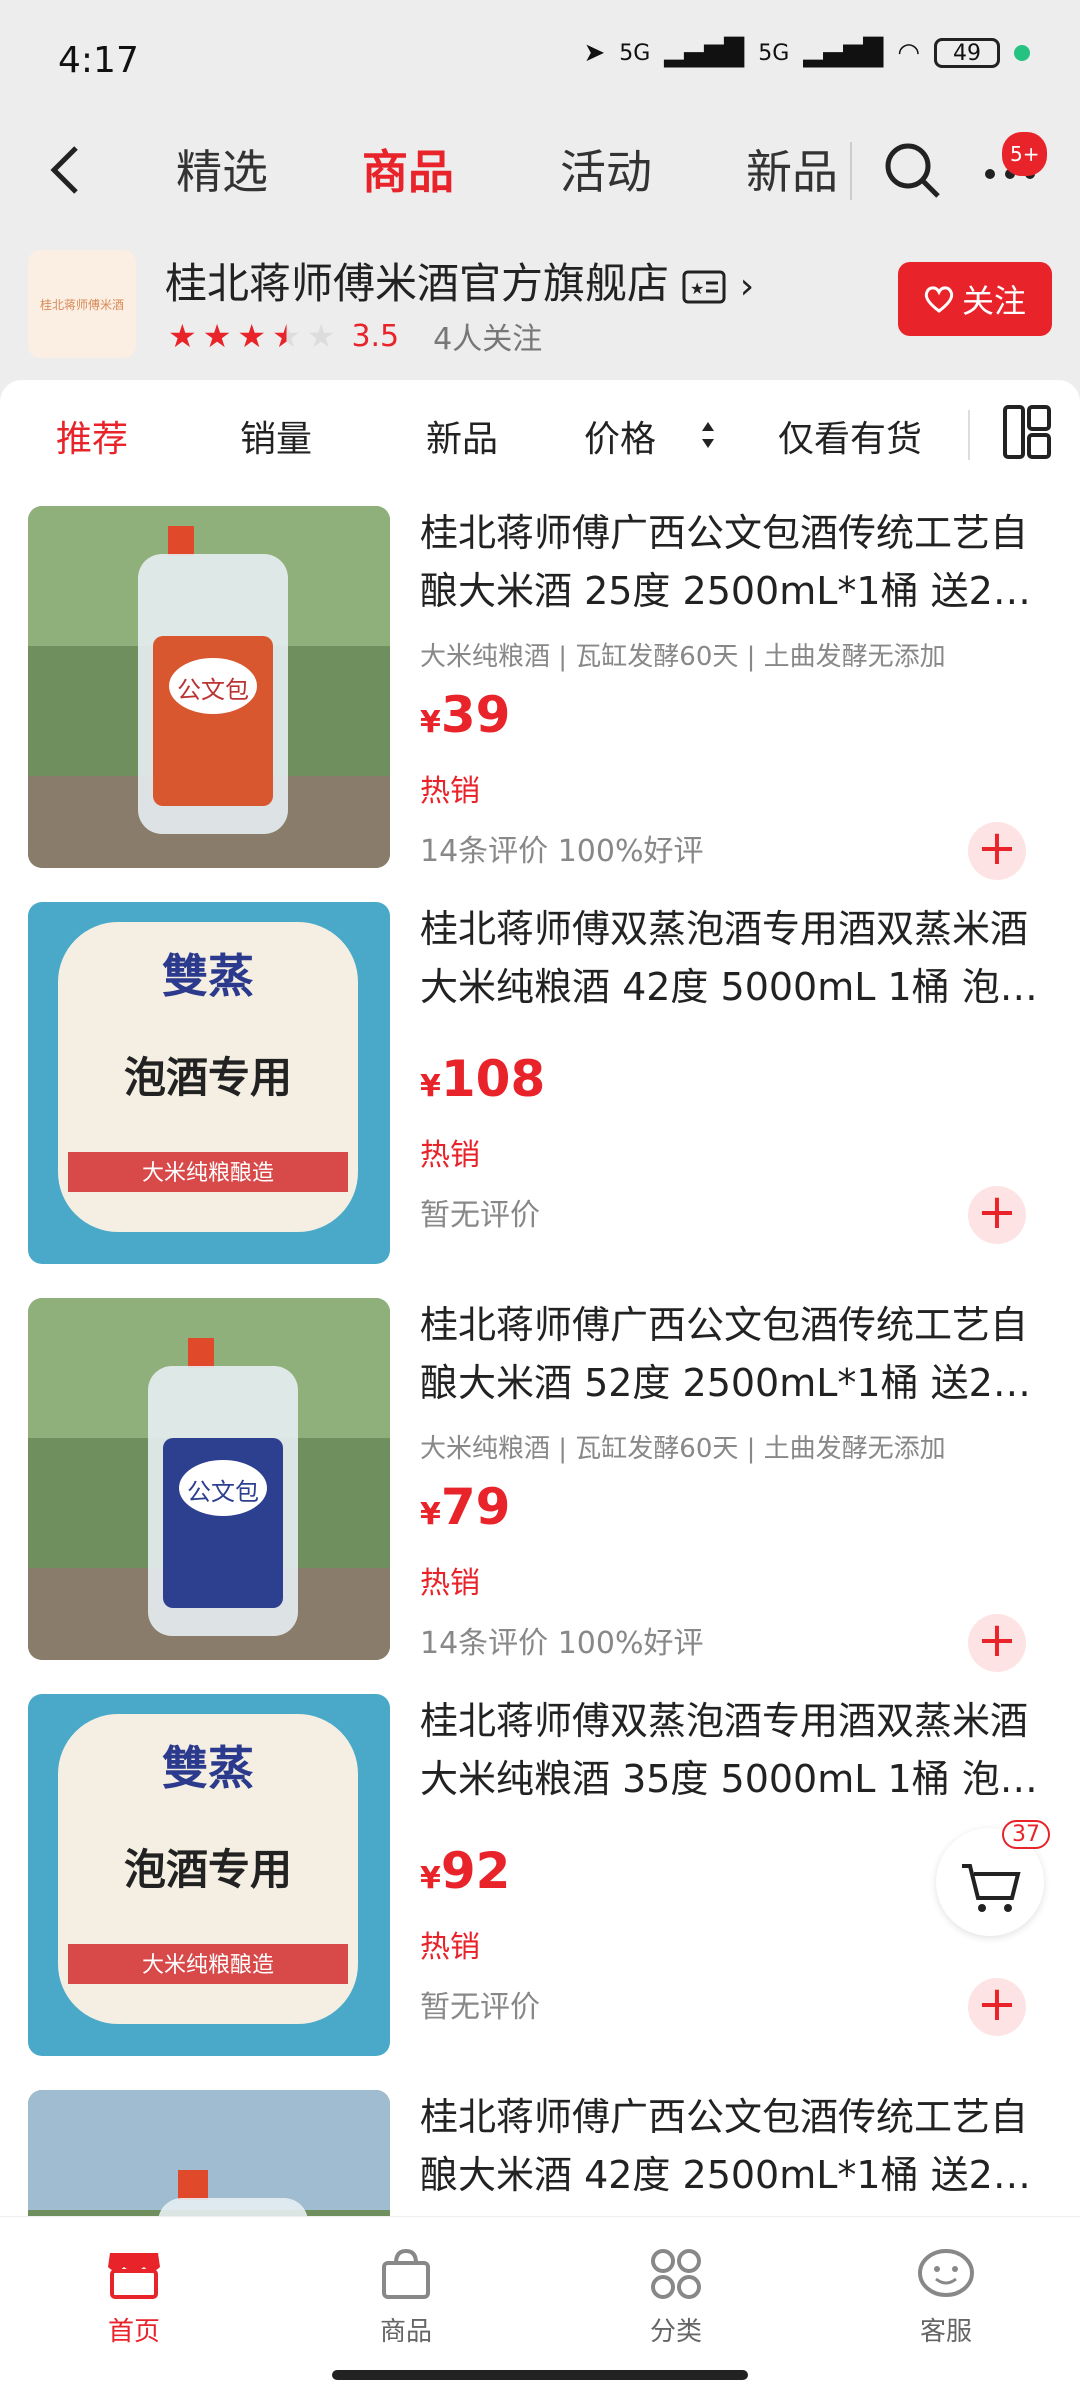  I want to click on wine-label-image: 雙蒸 泡酒专用 大米纯粮酿造, so click(209, 1875).